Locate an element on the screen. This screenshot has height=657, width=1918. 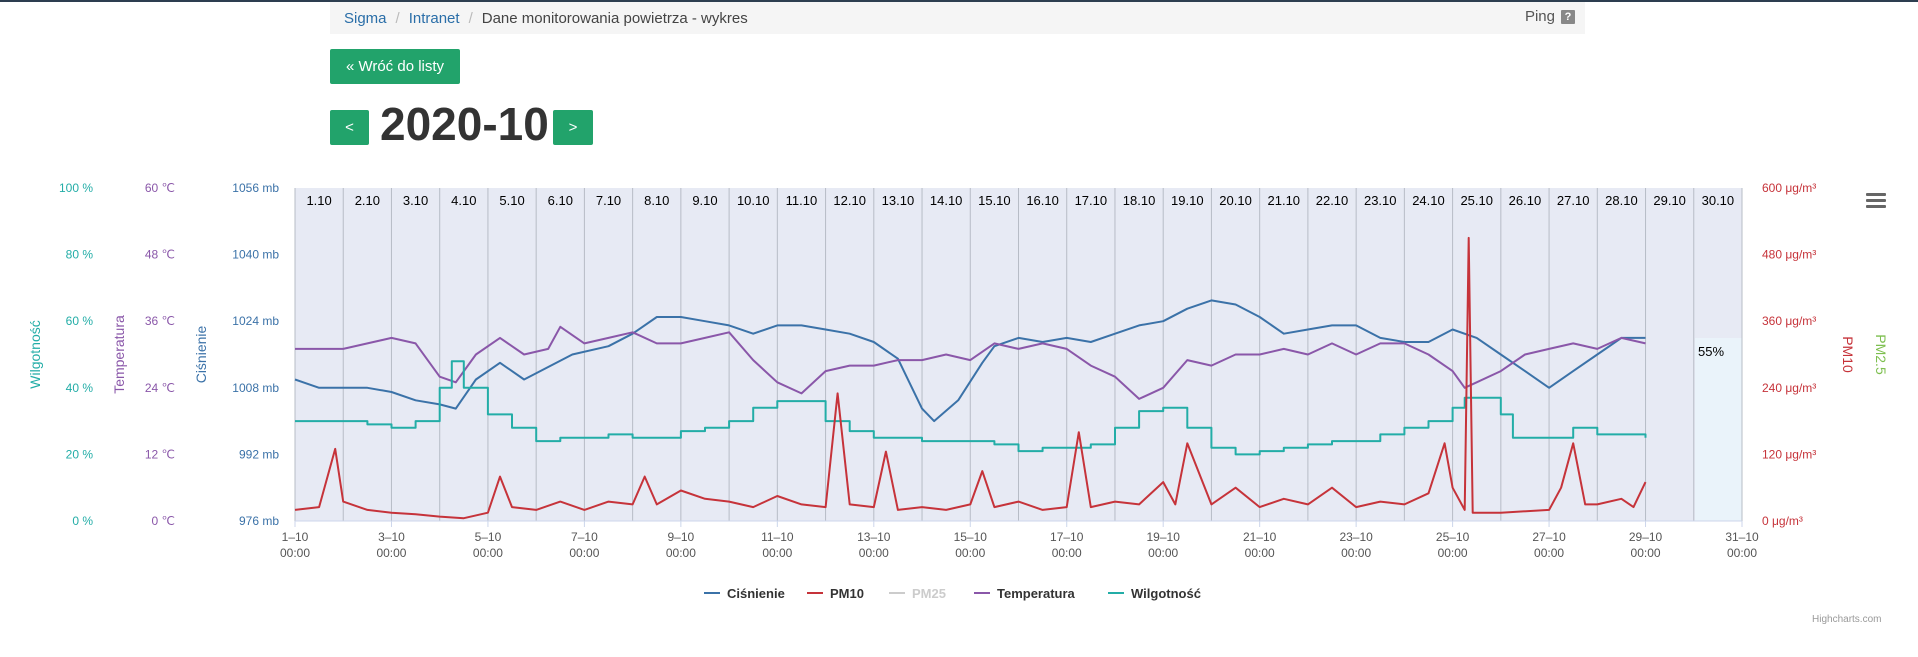
day-label: 16.10 is located at coordinates (1042, 200).